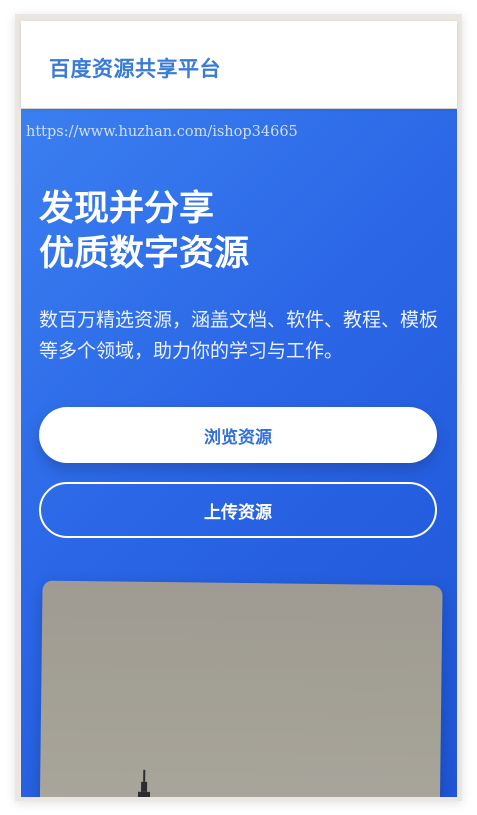 This screenshot has height=815, width=477. What do you see at coordinates (239, 64) in the screenshot?
I see `site-header: 百度资源共享平台` at bounding box center [239, 64].